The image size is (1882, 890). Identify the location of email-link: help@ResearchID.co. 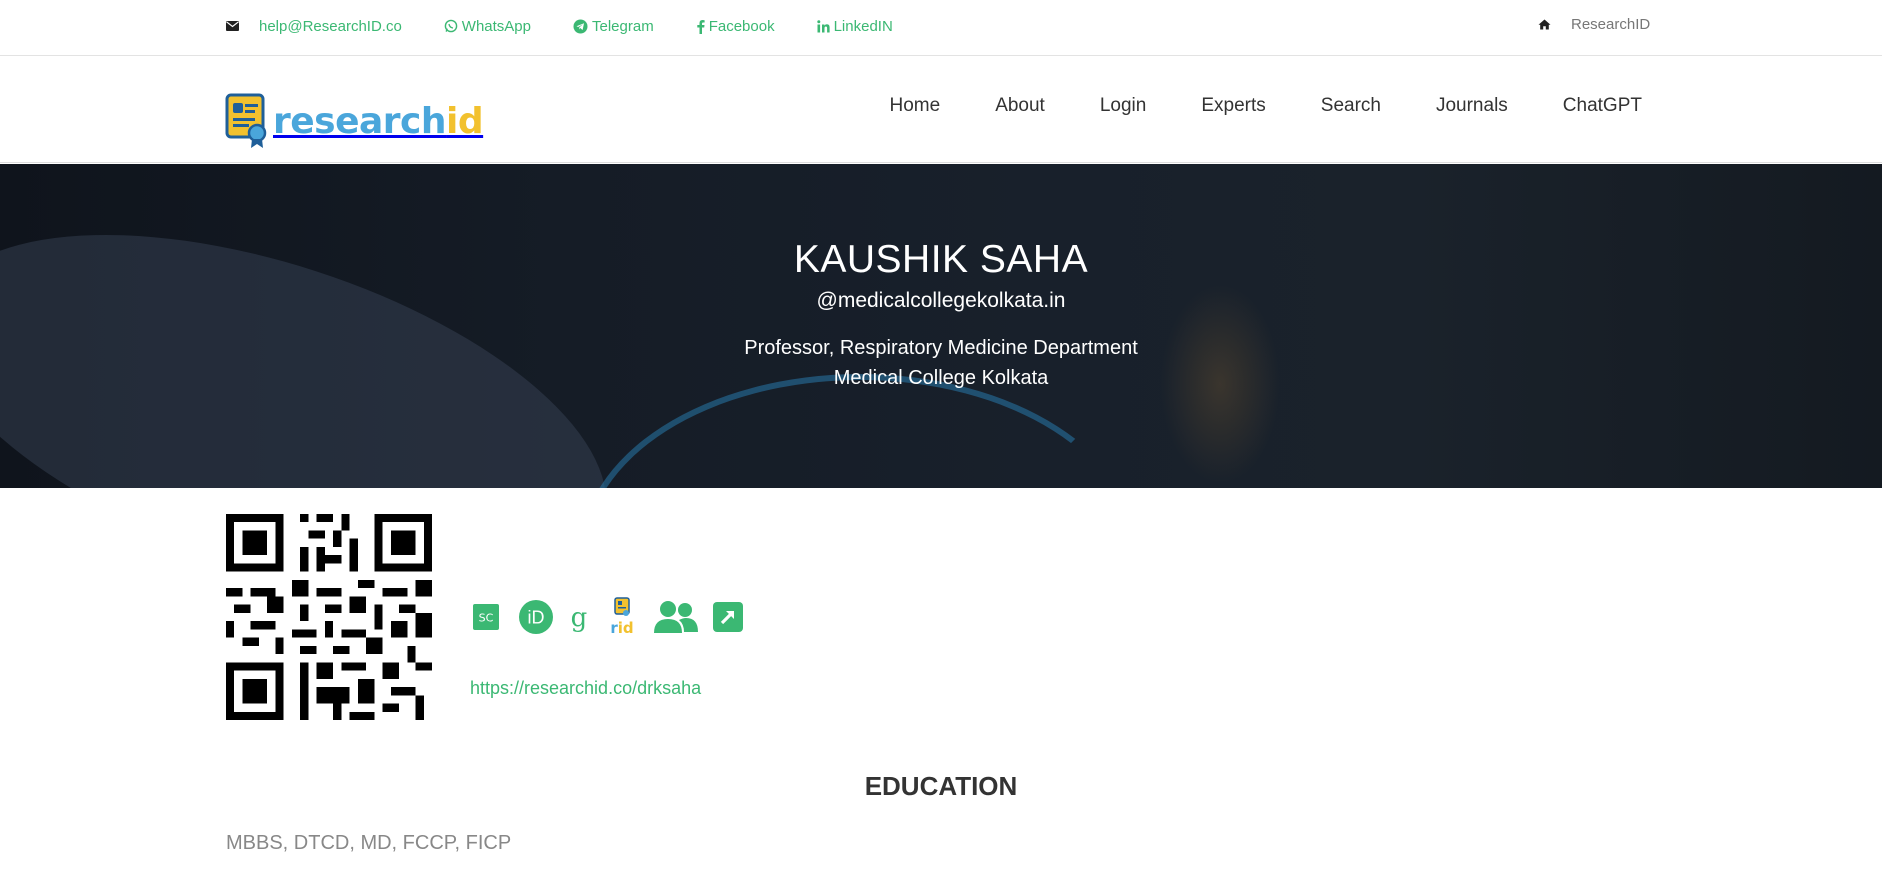
(314, 26).